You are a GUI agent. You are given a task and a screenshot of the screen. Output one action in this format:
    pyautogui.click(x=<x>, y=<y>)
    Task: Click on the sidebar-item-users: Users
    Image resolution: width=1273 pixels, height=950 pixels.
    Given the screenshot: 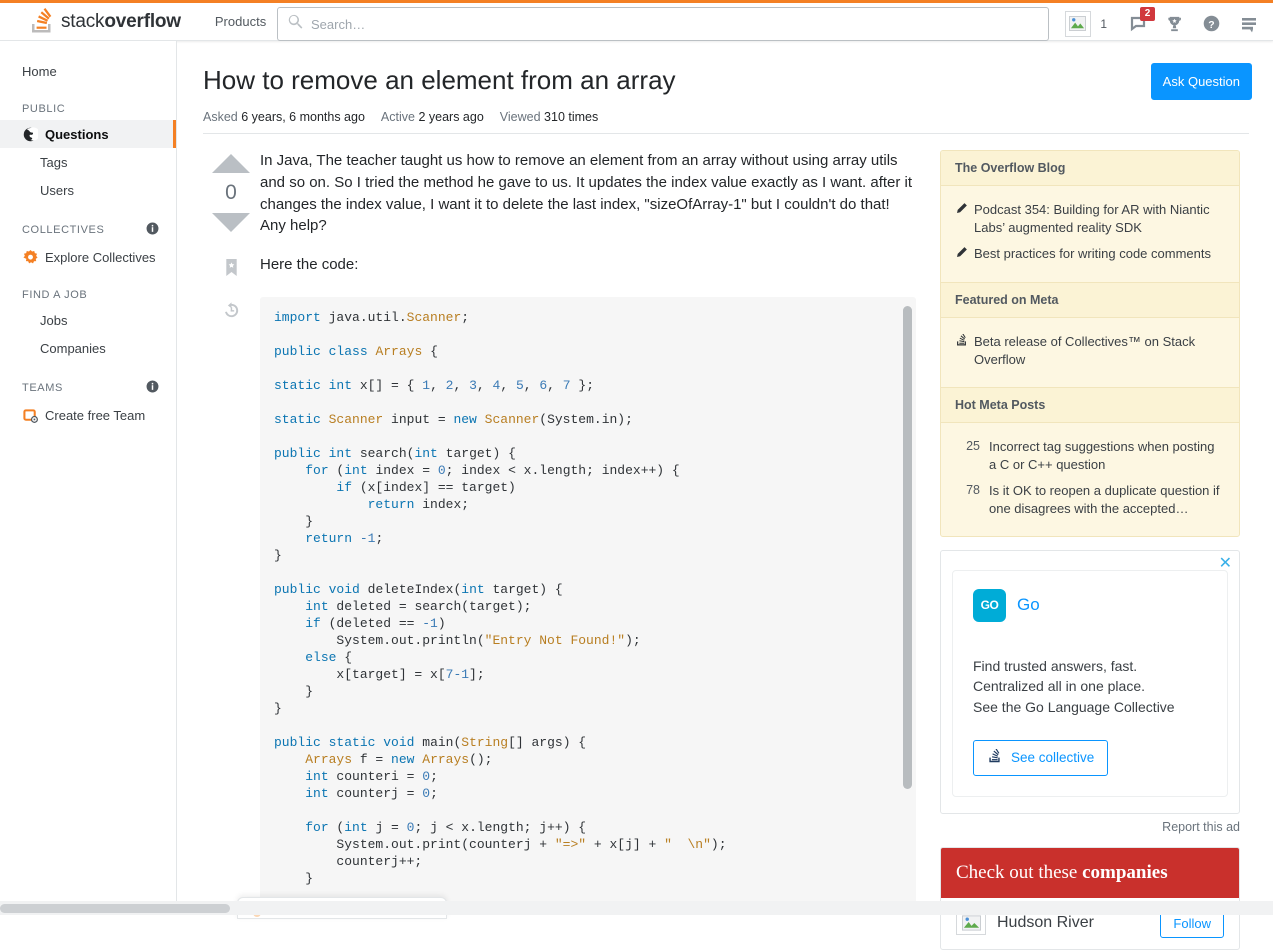 What is the action you would take?
    pyautogui.click(x=88, y=190)
    